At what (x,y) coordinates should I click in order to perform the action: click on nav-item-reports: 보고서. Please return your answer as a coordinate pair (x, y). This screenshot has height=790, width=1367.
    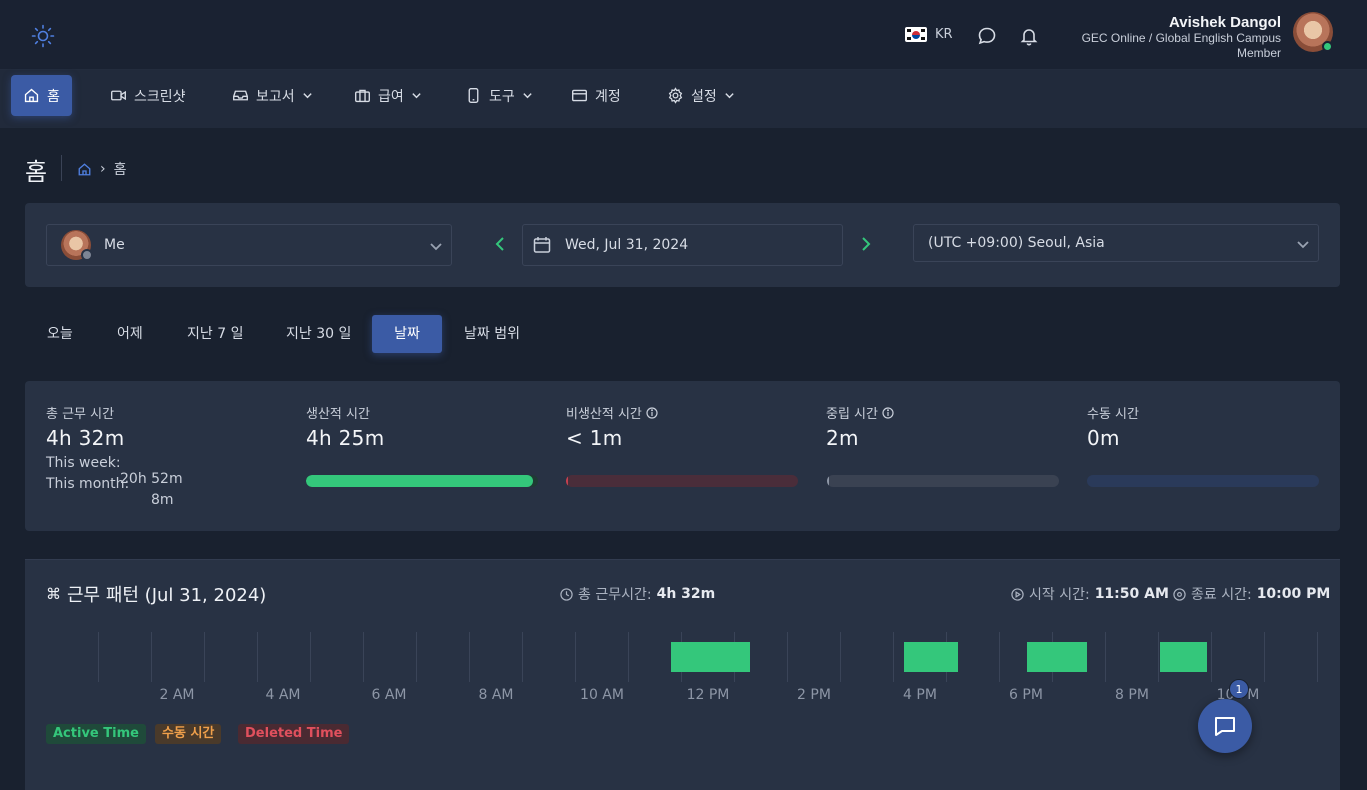
    Looking at the image, I should click on (272, 95).